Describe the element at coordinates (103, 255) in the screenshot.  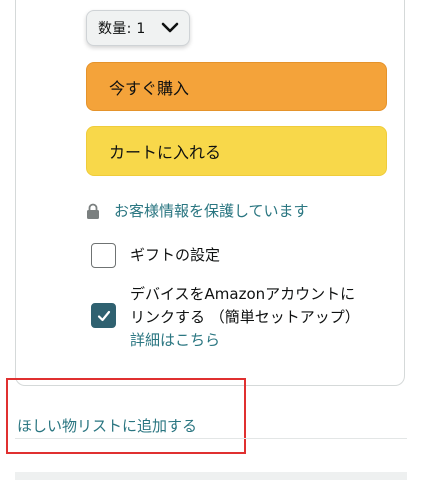
I see `gift-checkbox` at that location.